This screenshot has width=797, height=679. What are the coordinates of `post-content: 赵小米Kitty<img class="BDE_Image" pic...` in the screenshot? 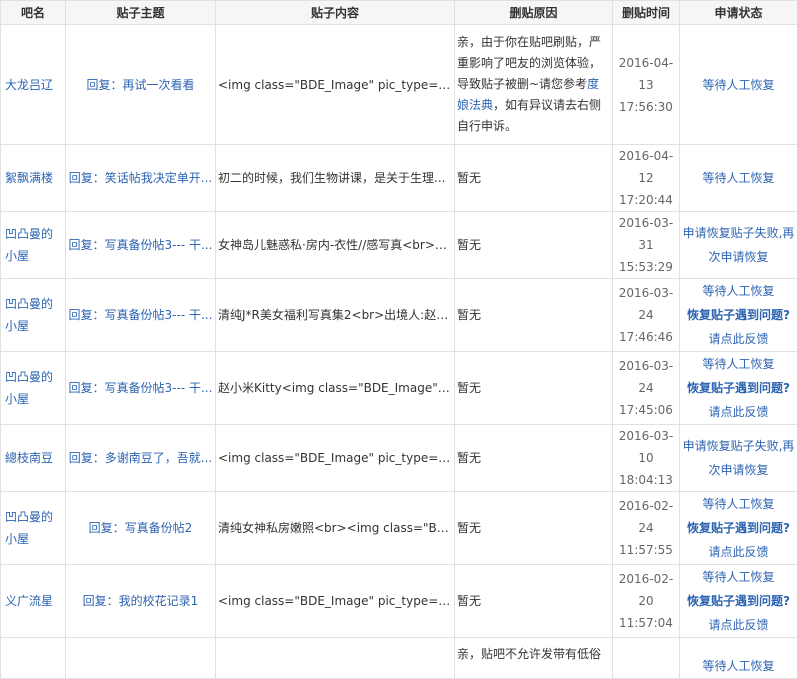 It's located at (335, 388).